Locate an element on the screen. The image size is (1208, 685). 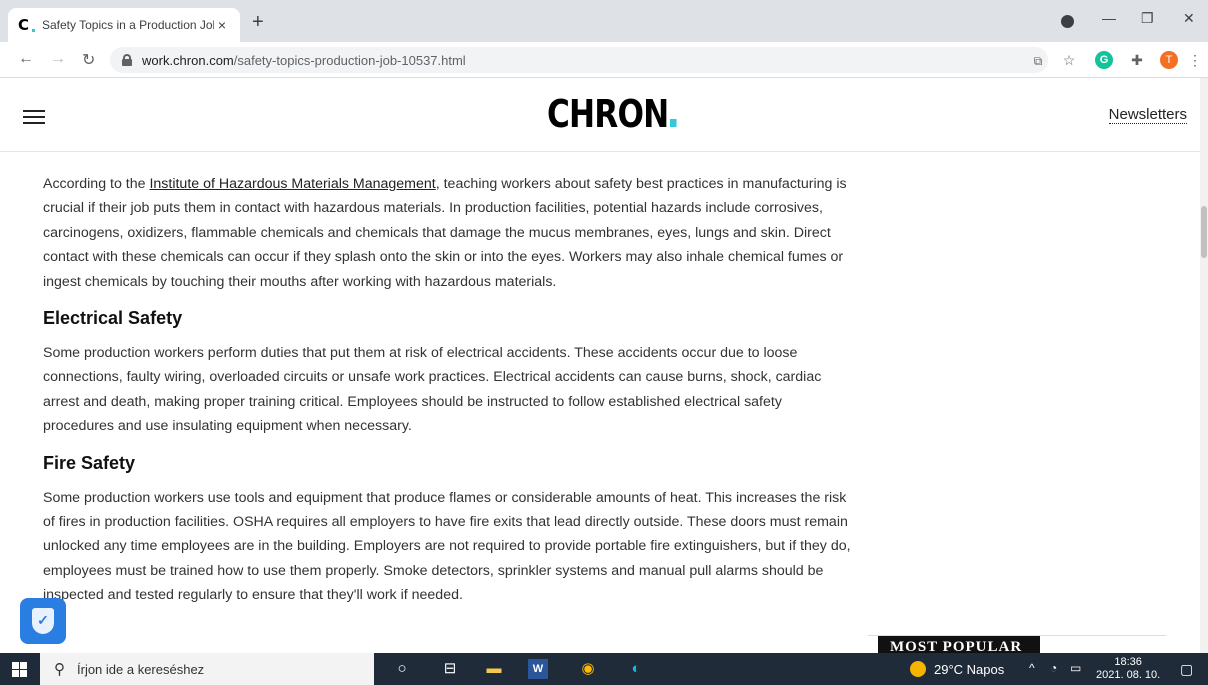
site-header: CHRON Newsletters is located at coordinates (600, 115).